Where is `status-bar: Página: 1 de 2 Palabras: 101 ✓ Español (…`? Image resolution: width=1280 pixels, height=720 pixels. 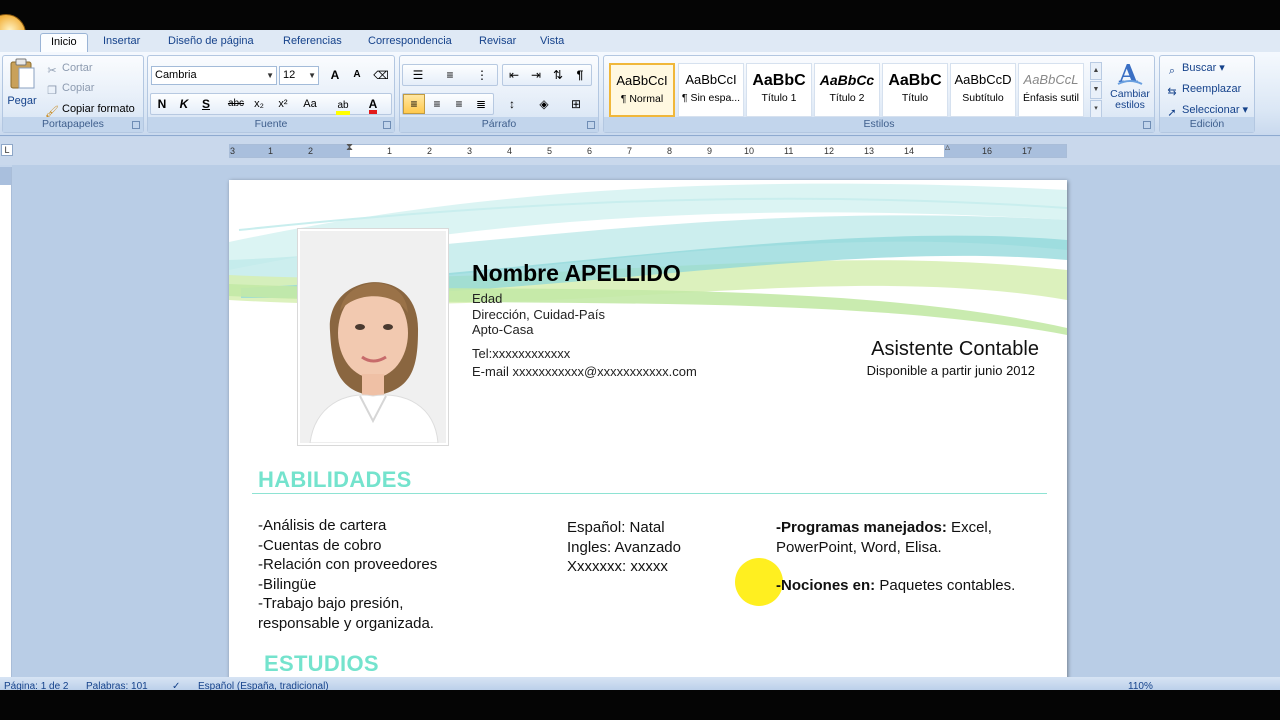
status-bar: Página: 1 de 2 Palabras: 101 ✓ Español (… is located at coordinates (640, 683).